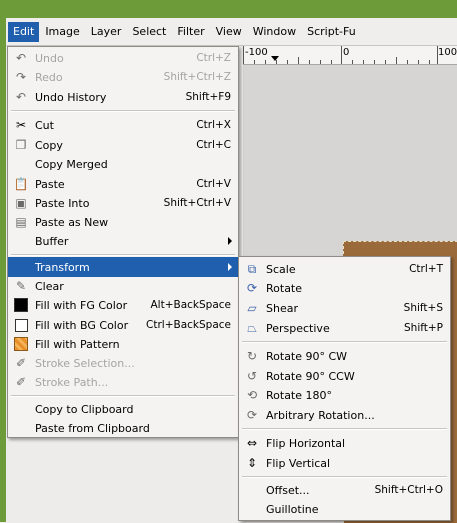 Image resolution: width=457 pixels, height=523 pixels. Describe the element at coordinates (344, 376) in the screenshot. I see `menu-item-rotate-90-ccw: ↺ Rotate 90° CCW` at that location.